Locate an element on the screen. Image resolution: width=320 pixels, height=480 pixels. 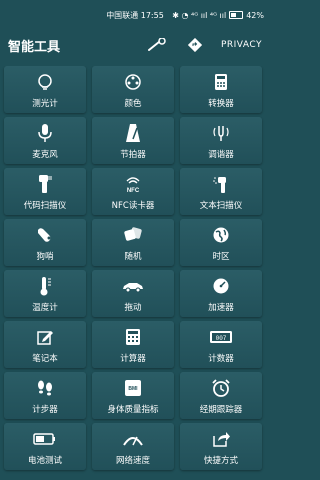
privacy-link: PRIVACY is located at coordinates (241, 45).